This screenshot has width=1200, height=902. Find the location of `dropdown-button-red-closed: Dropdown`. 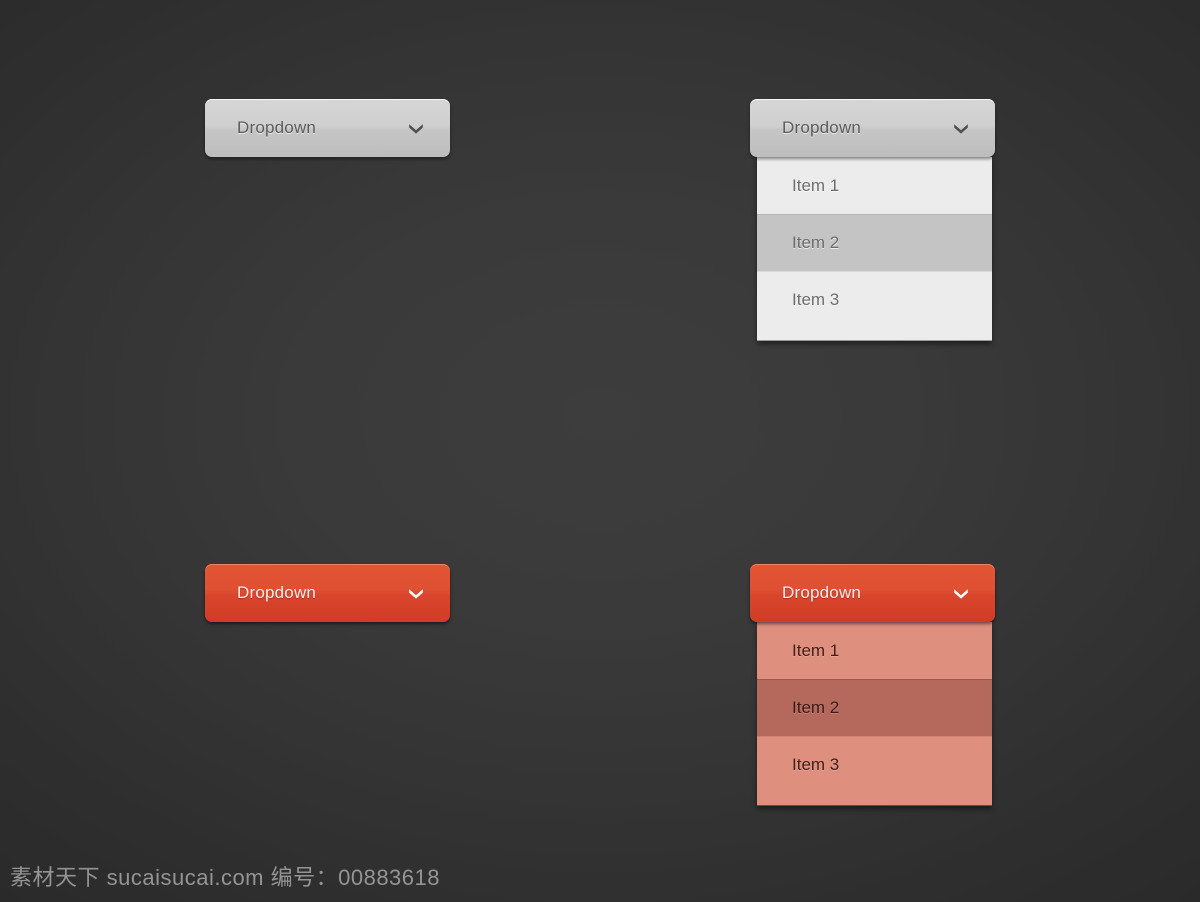

dropdown-button-red-closed: Dropdown is located at coordinates (327, 593).